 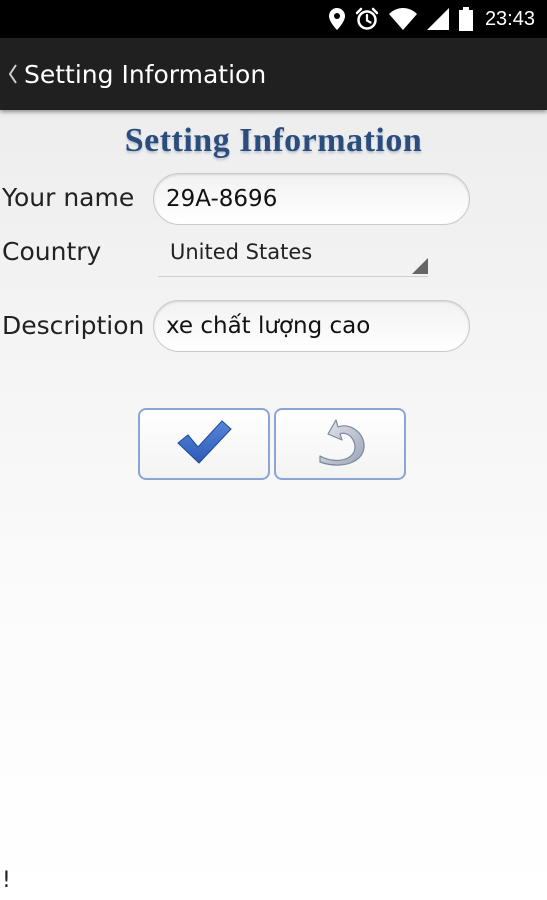 I want to click on page-title: Setting Information, so click(x=273, y=140).